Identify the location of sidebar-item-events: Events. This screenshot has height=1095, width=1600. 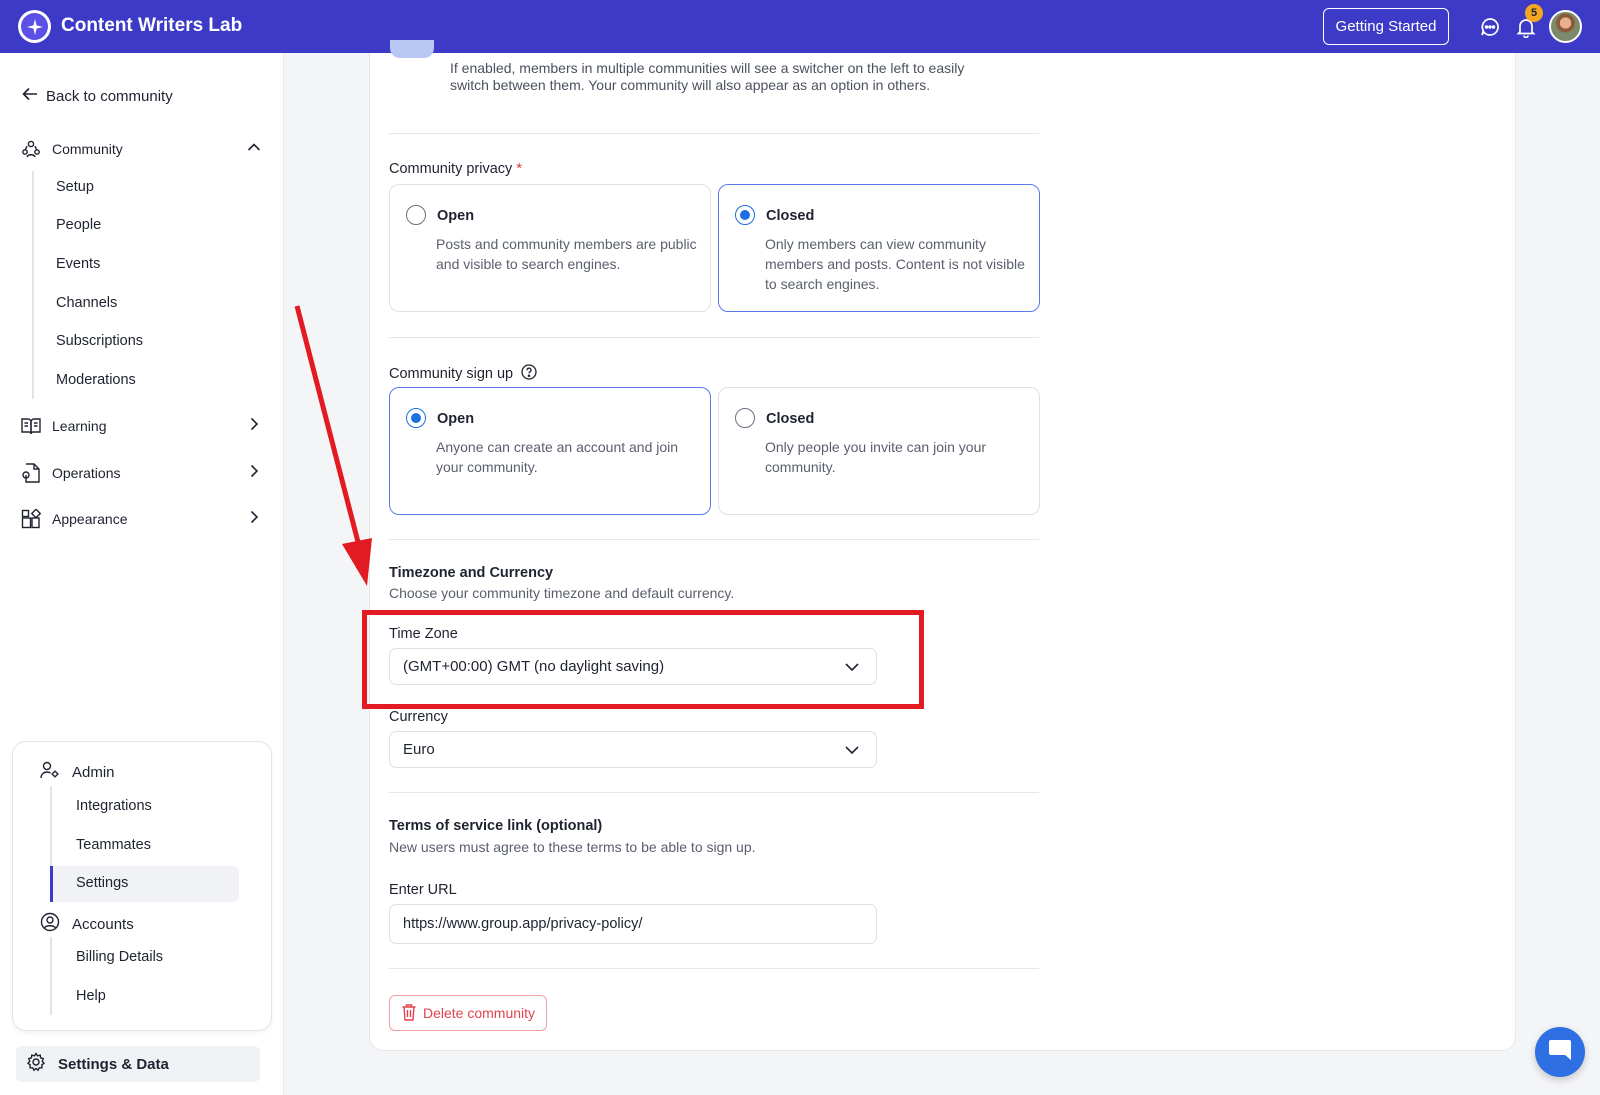
(78, 264).